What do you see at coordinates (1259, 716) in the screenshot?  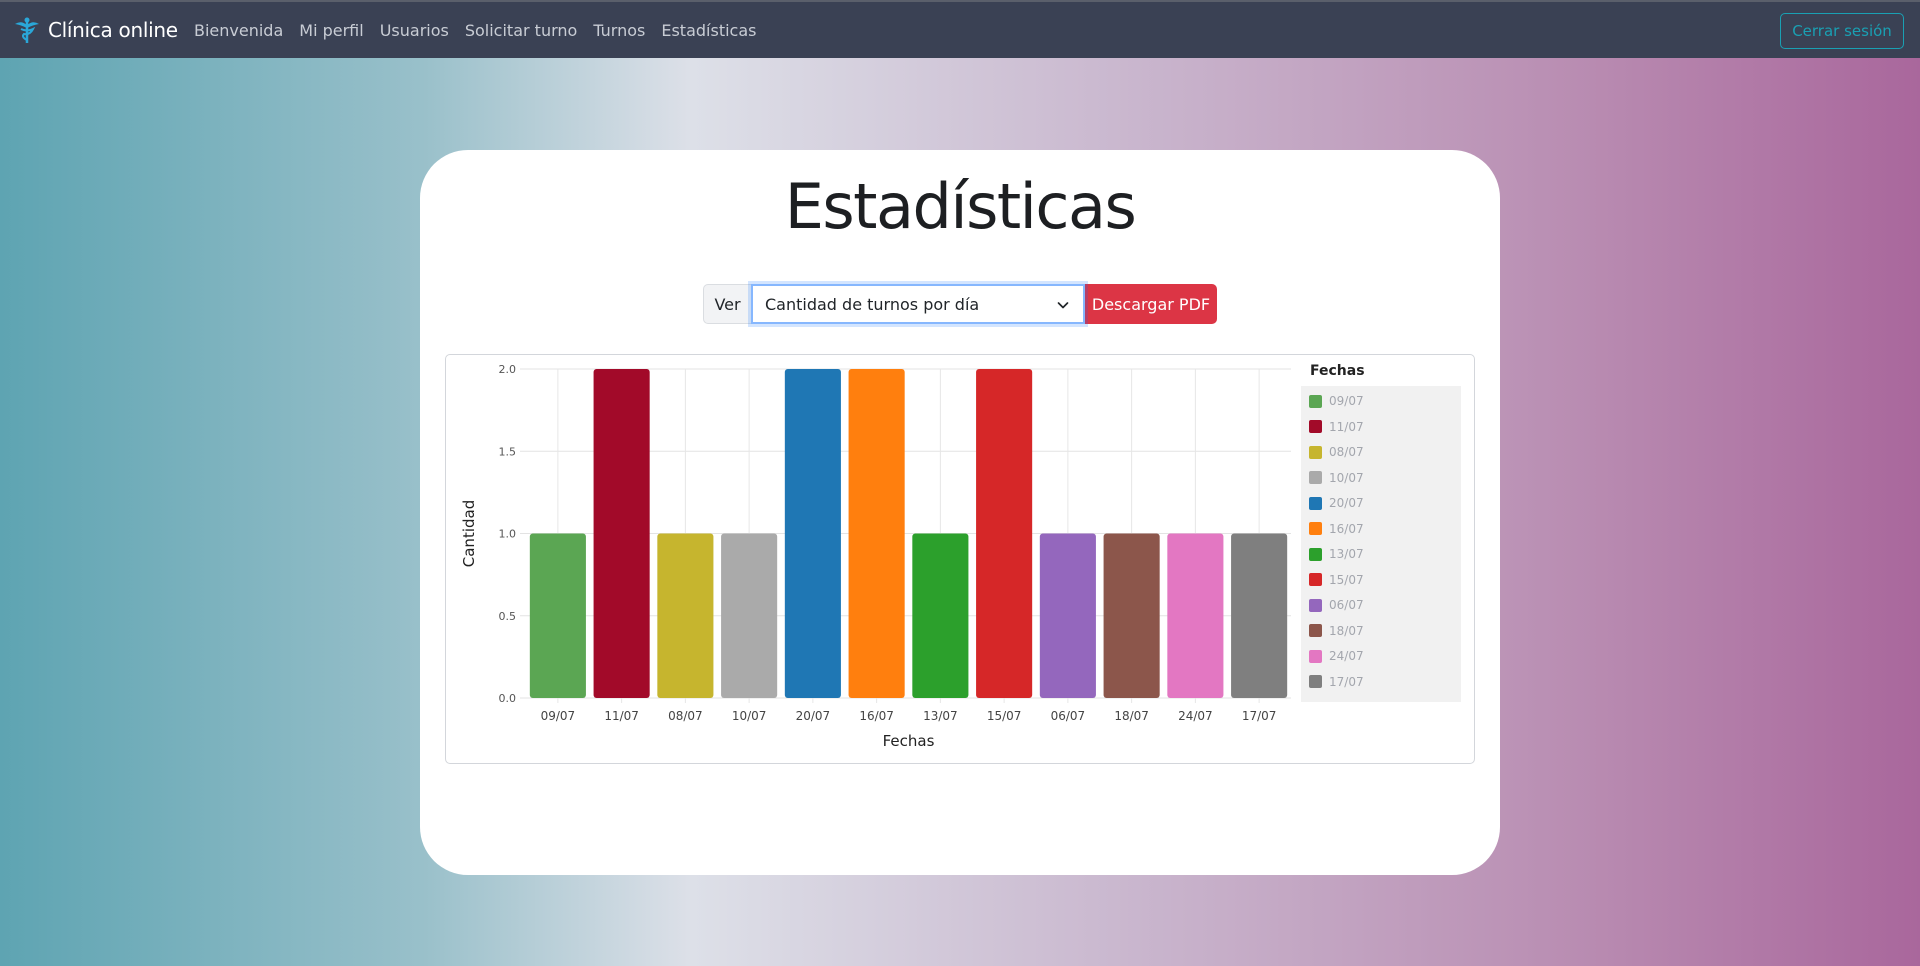 I see `x-tick-label: 17/07` at bounding box center [1259, 716].